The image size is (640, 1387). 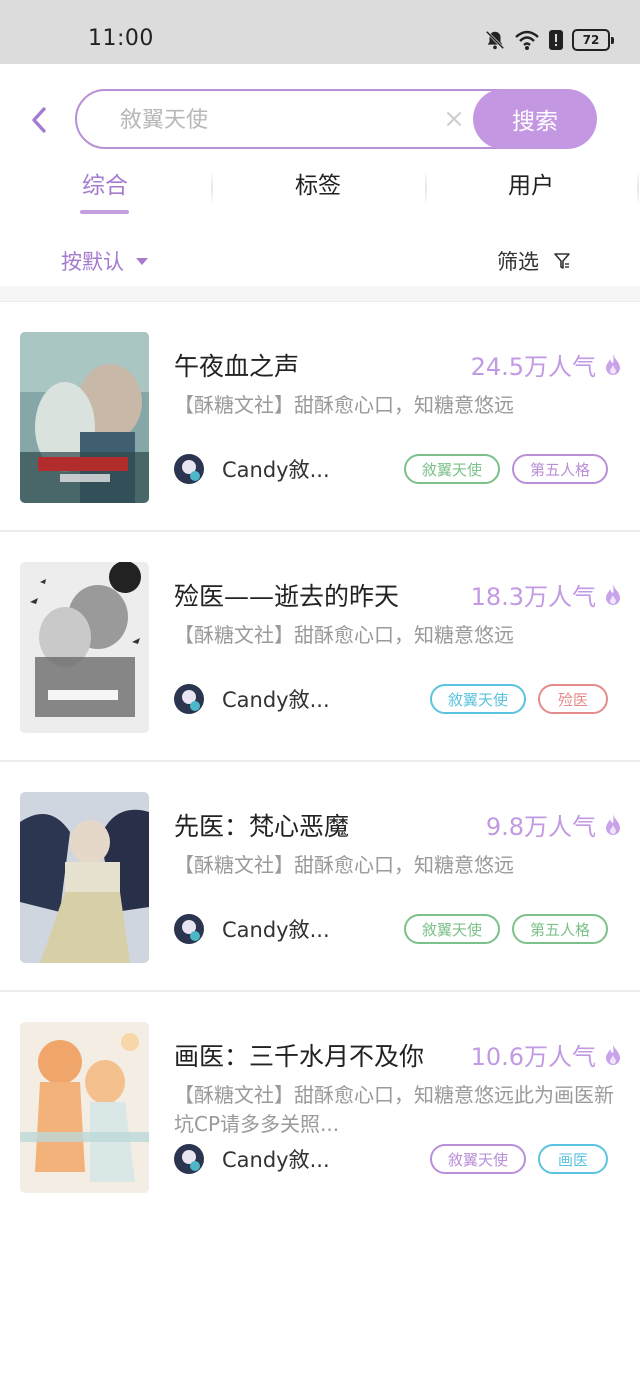 What do you see at coordinates (237, 366) in the screenshot?
I see `book-title: 午夜血之声` at bounding box center [237, 366].